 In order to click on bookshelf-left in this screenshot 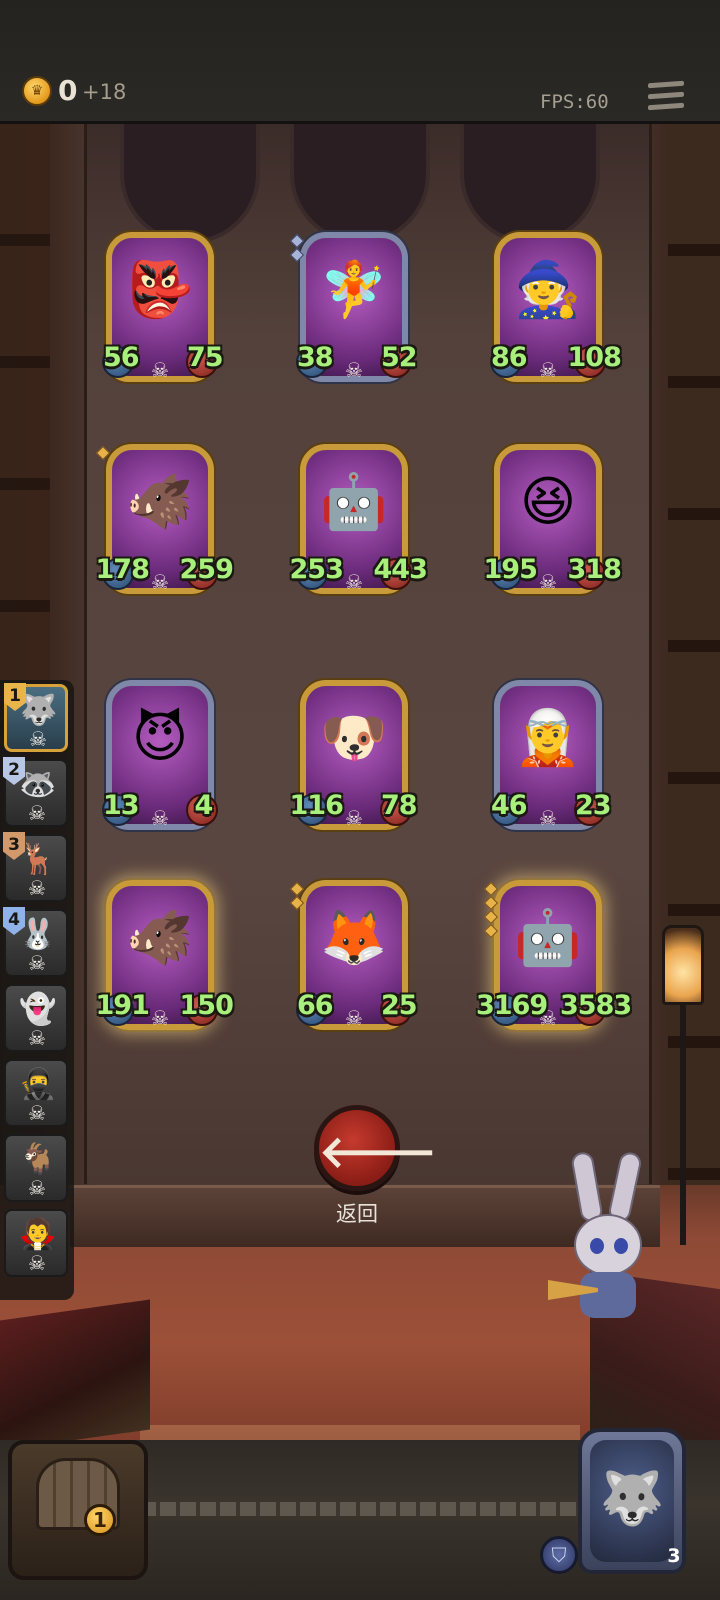, I will do `click(25, 434)`.